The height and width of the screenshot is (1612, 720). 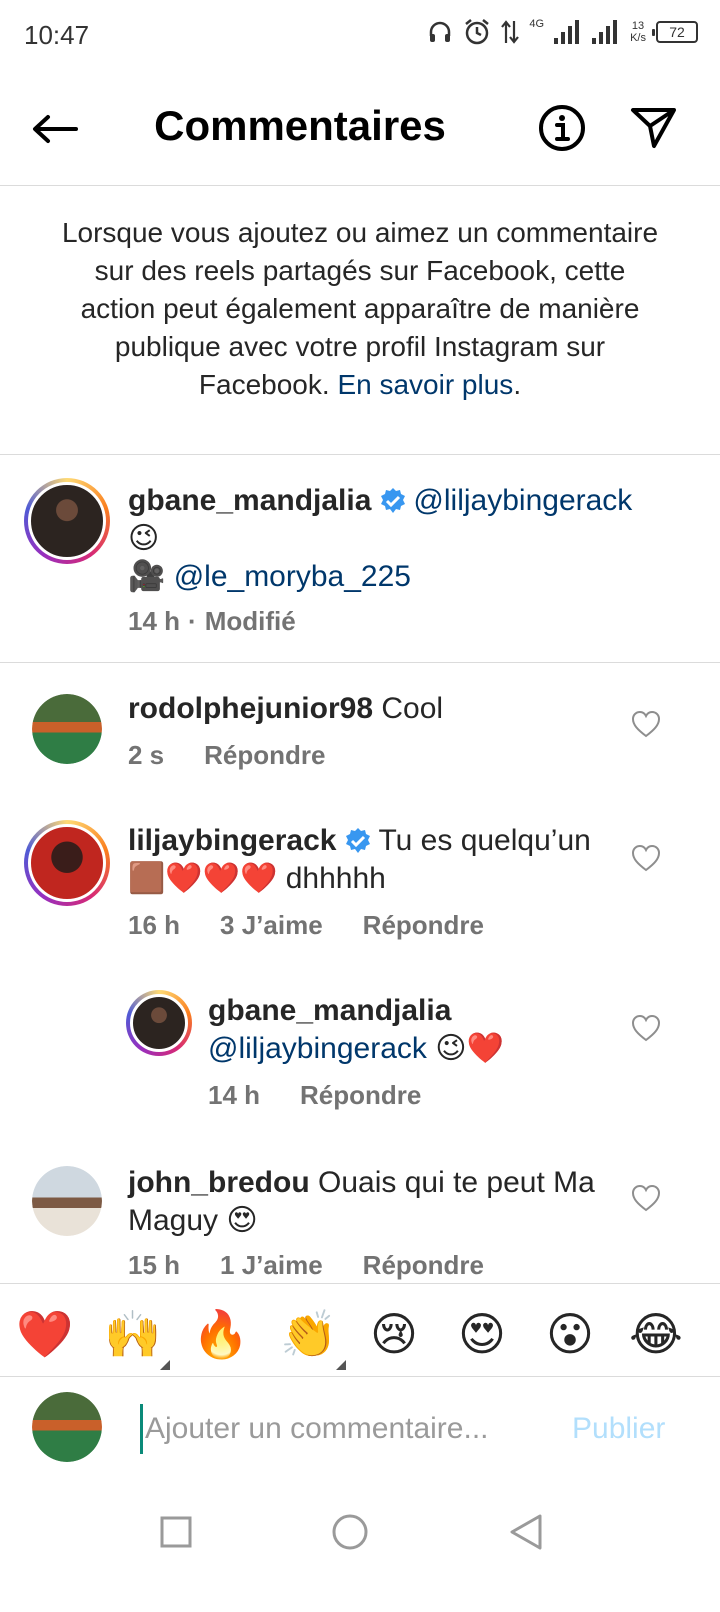 What do you see at coordinates (361, 1201) in the screenshot?
I see `comment-text: john_bredou Ouais qui te peut Ma Maguy 😍` at bounding box center [361, 1201].